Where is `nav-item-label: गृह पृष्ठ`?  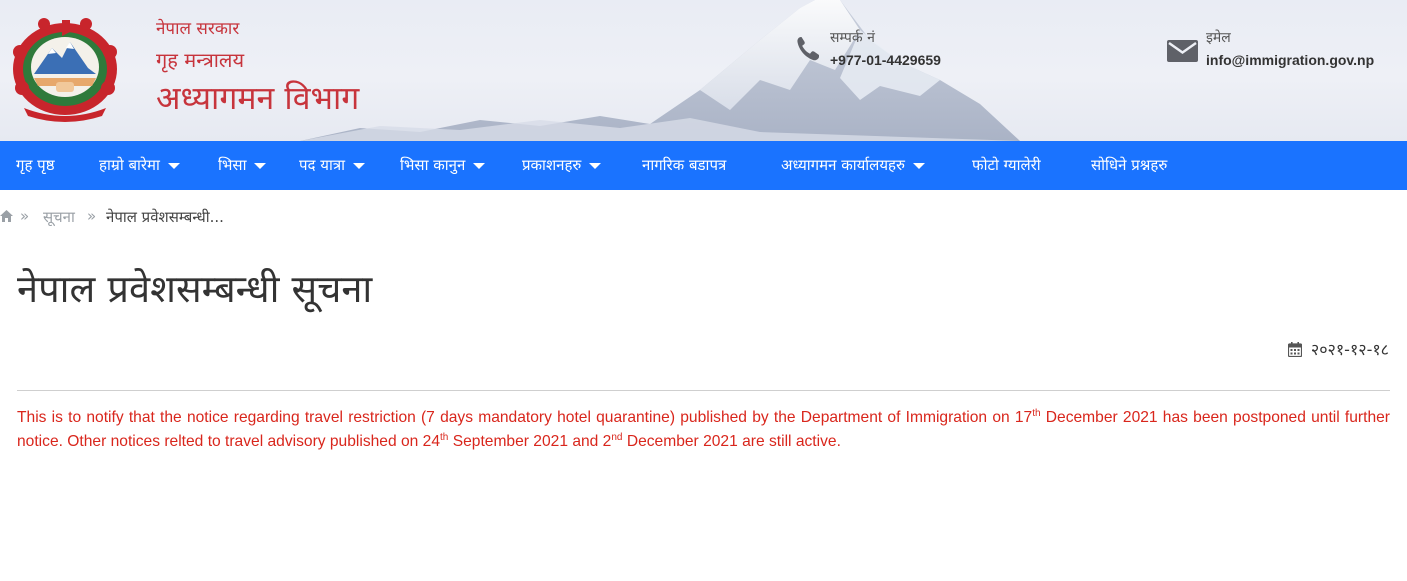
nav-item-label: गृह पृष्ठ is located at coordinates (35, 165).